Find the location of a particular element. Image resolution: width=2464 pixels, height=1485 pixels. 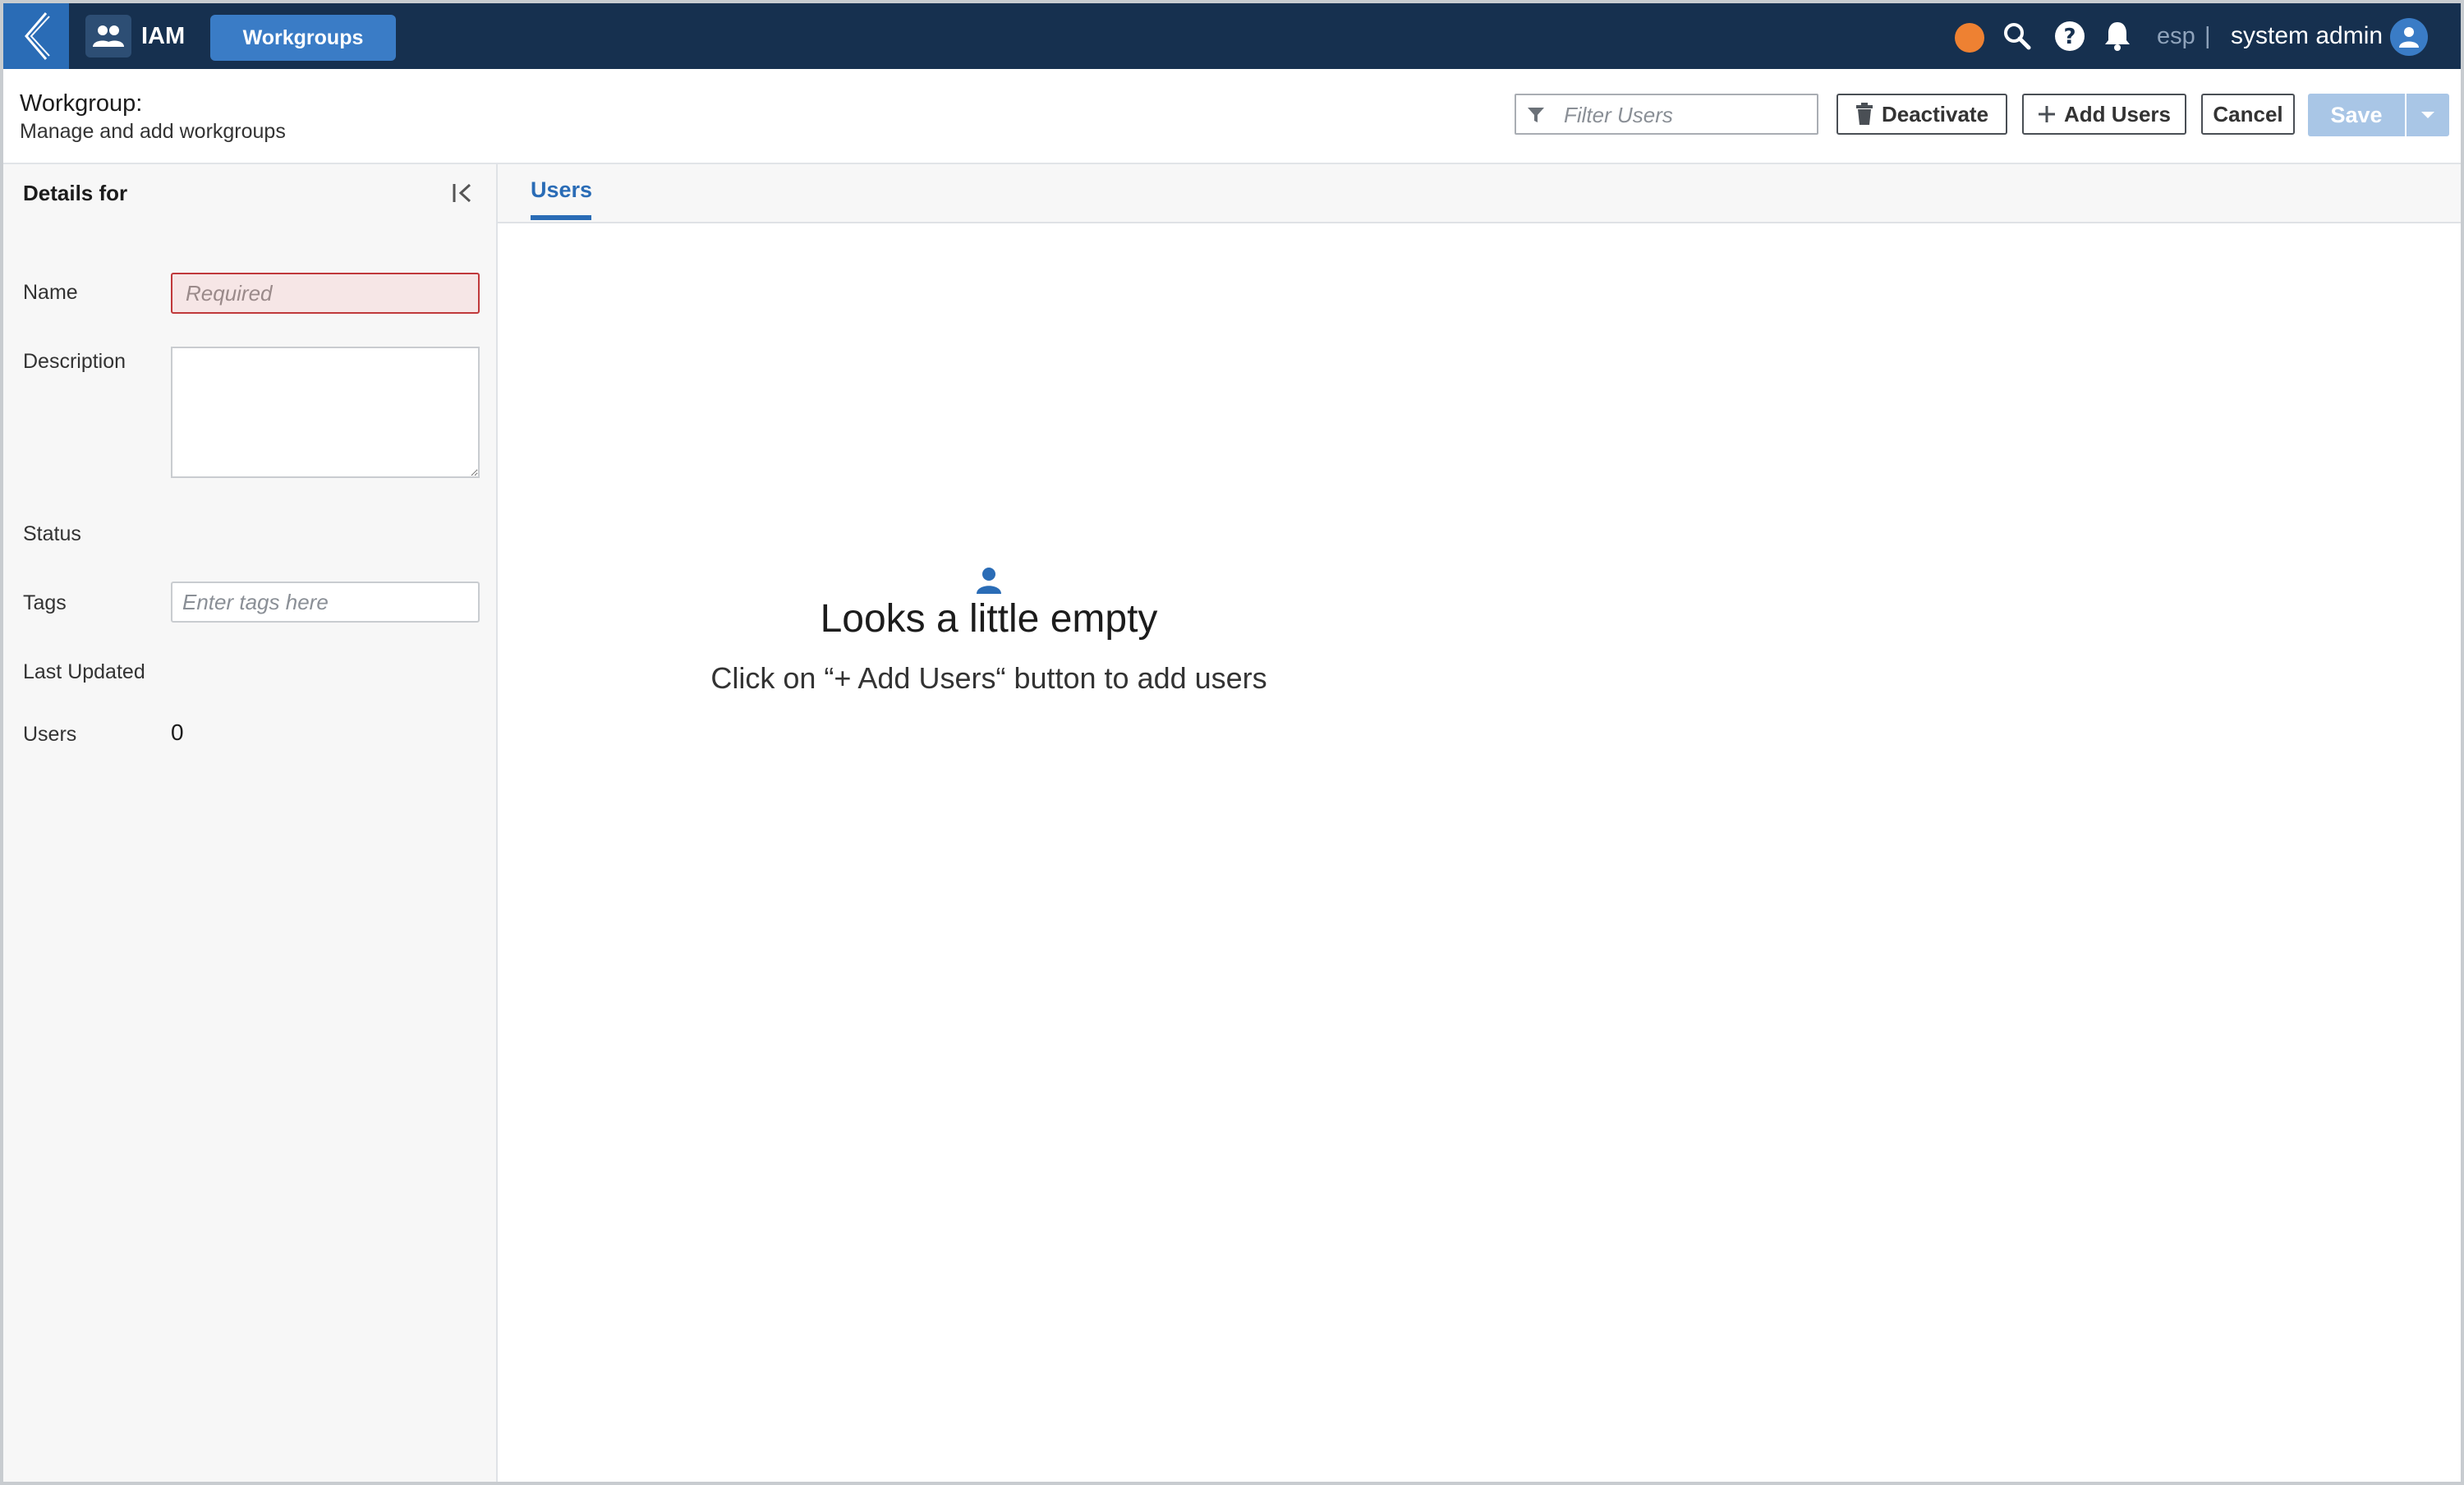

app-name: IAM is located at coordinates (163, 36).